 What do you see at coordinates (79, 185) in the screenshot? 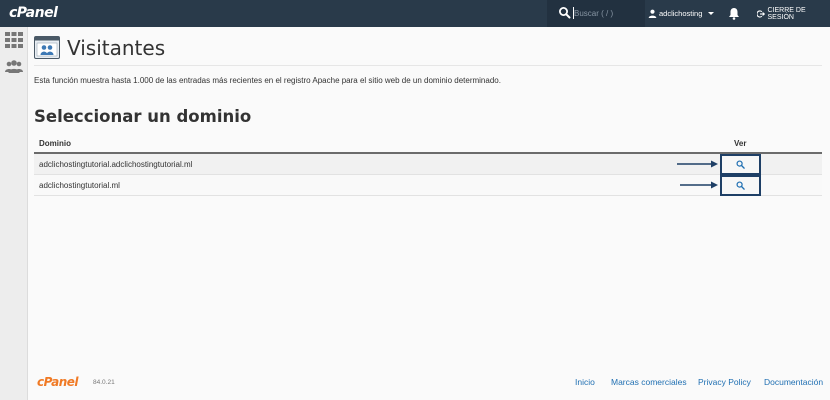
I see `domain-cell: adclichostingtutorial.ml` at bounding box center [79, 185].